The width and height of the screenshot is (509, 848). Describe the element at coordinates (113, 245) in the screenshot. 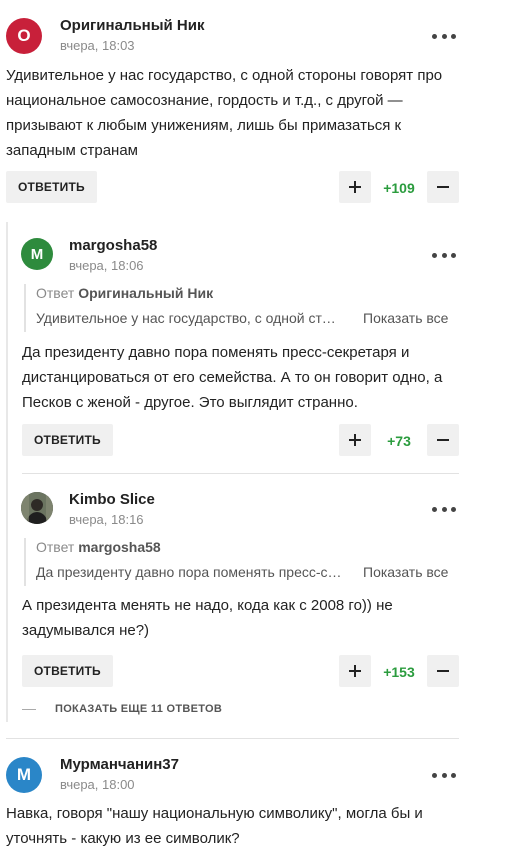

I see `author-name: margosha58` at that location.